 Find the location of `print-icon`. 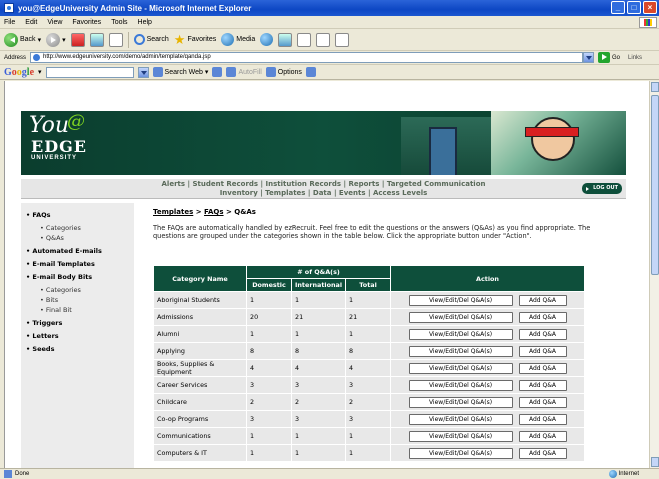

print-icon is located at coordinates (304, 39).